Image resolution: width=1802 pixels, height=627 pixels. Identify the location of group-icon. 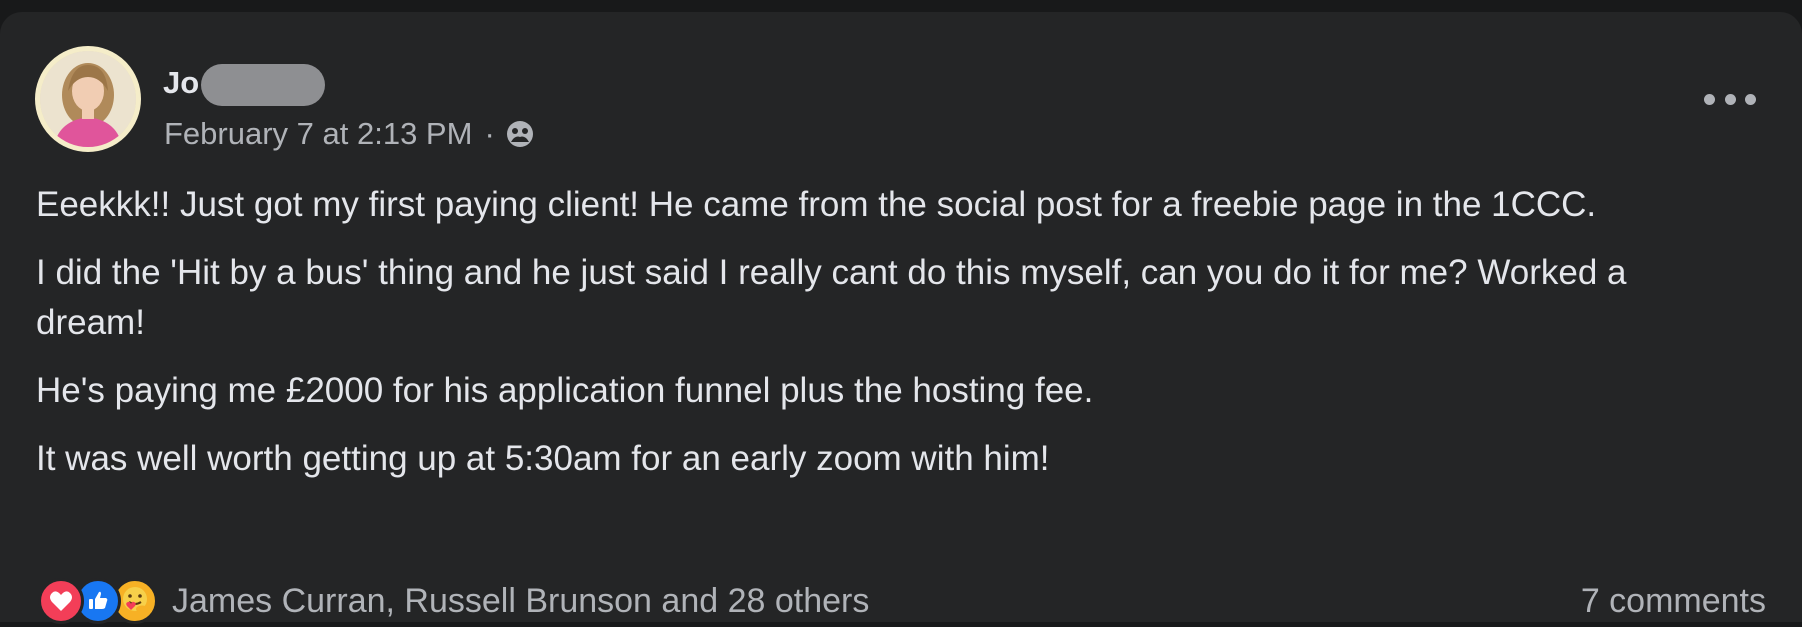
(520, 134).